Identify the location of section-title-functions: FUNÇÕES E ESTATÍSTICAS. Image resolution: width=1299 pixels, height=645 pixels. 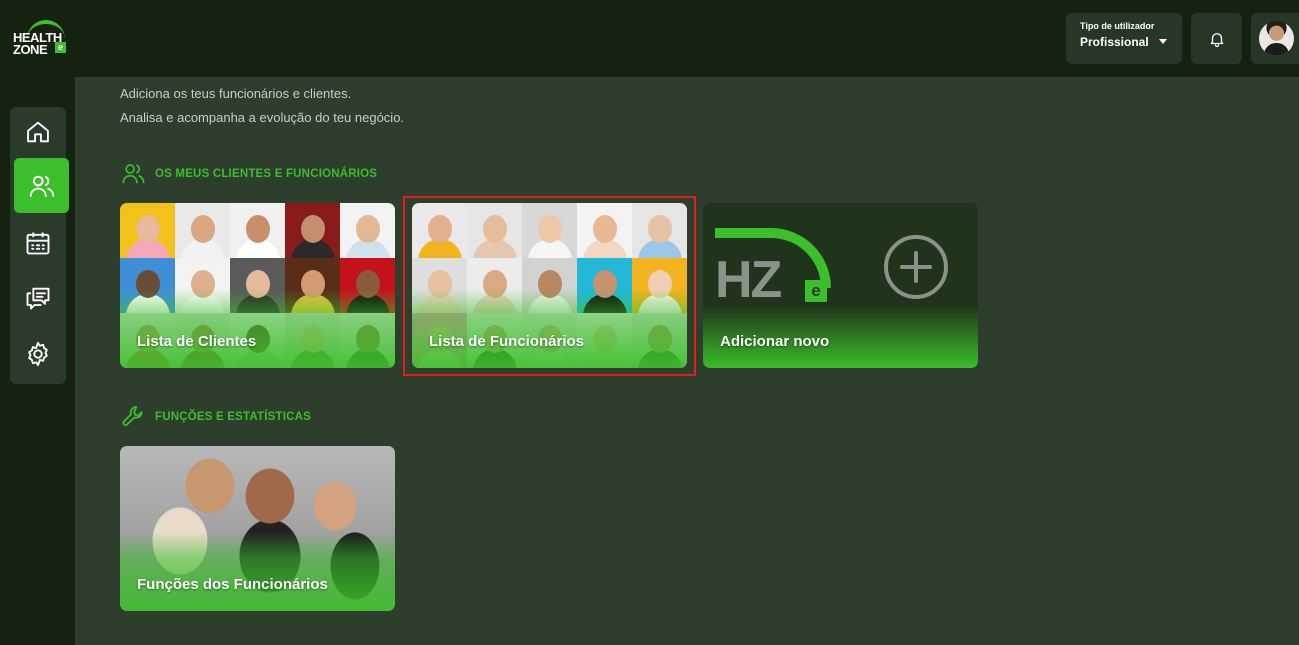
(233, 416).